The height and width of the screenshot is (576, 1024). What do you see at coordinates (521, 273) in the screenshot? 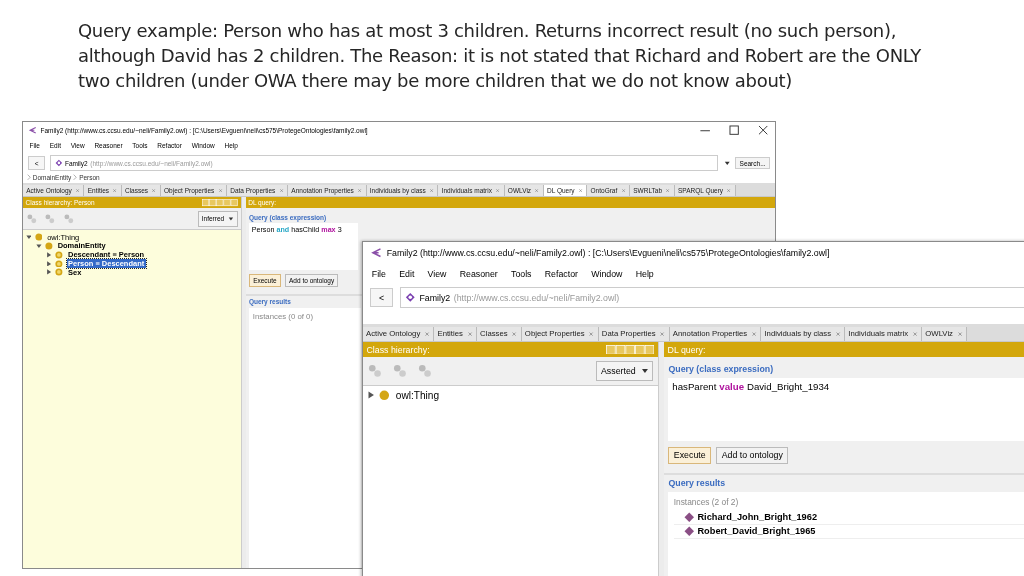
I see `menu-item: Tools` at bounding box center [521, 273].